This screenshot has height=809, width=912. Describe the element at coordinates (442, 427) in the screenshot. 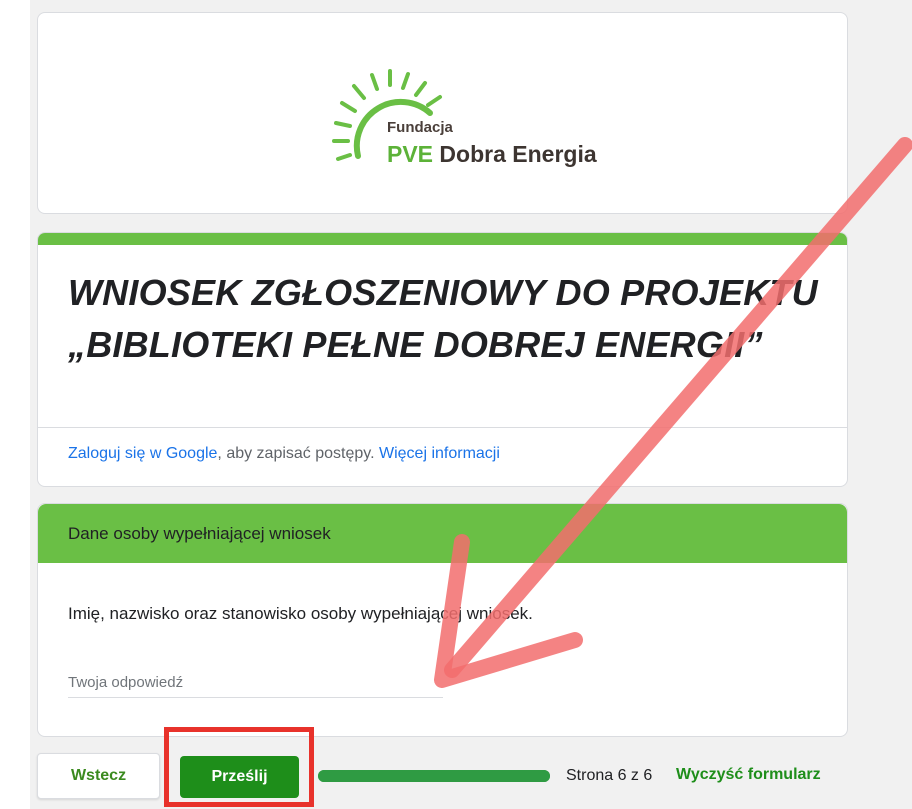

I see `title-divider` at that location.